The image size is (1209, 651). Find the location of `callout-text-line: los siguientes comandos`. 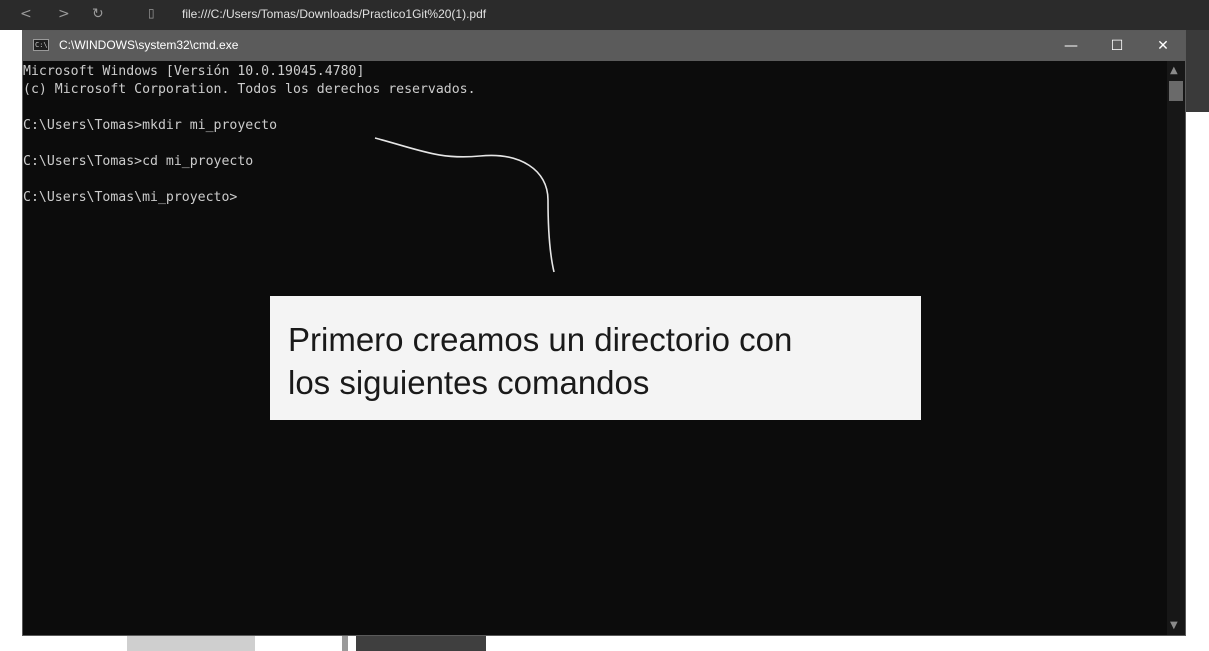

callout-text-line: los siguientes comandos is located at coordinates (469, 382).